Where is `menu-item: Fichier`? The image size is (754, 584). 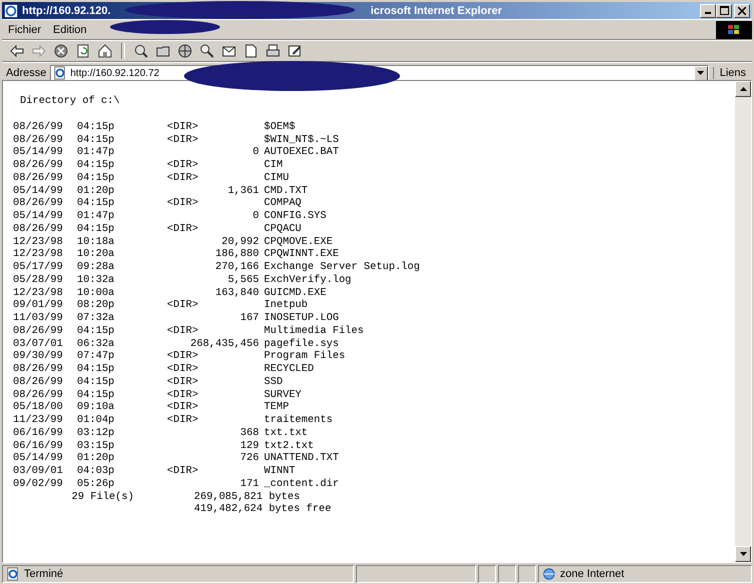 menu-item: Fichier is located at coordinates (25, 29).